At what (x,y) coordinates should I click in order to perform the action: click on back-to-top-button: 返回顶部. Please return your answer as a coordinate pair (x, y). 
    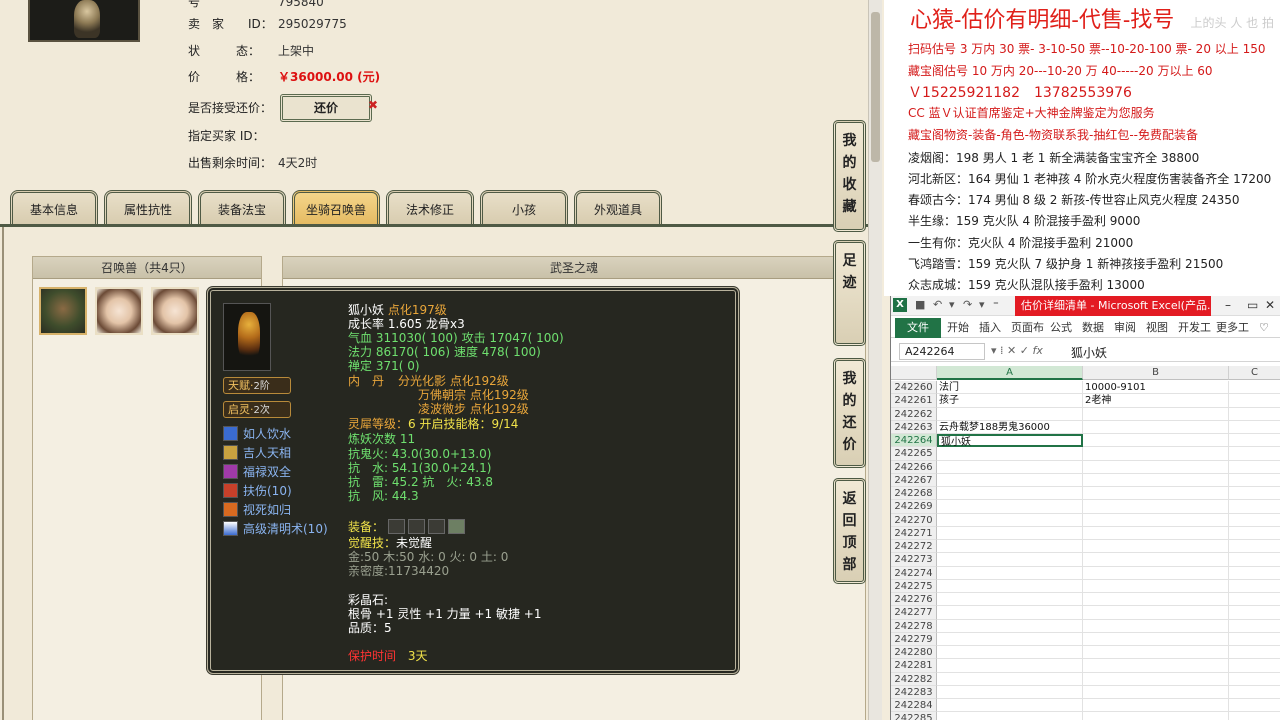
    Looking at the image, I should click on (849, 531).